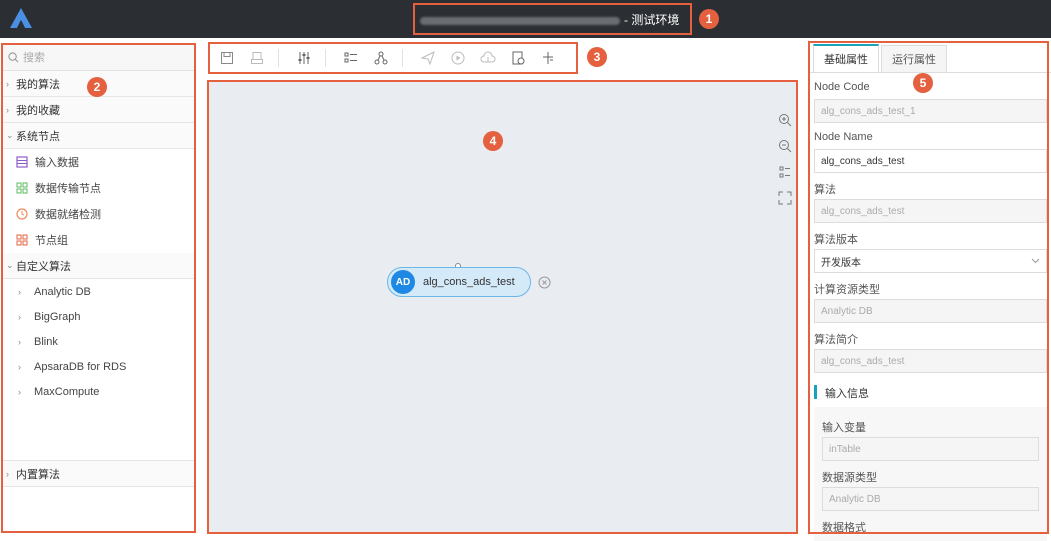 This screenshot has height=541, width=1051. What do you see at coordinates (97, 87) in the screenshot?
I see `annotation-badge-2: 2` at bounding box center [97, 87].